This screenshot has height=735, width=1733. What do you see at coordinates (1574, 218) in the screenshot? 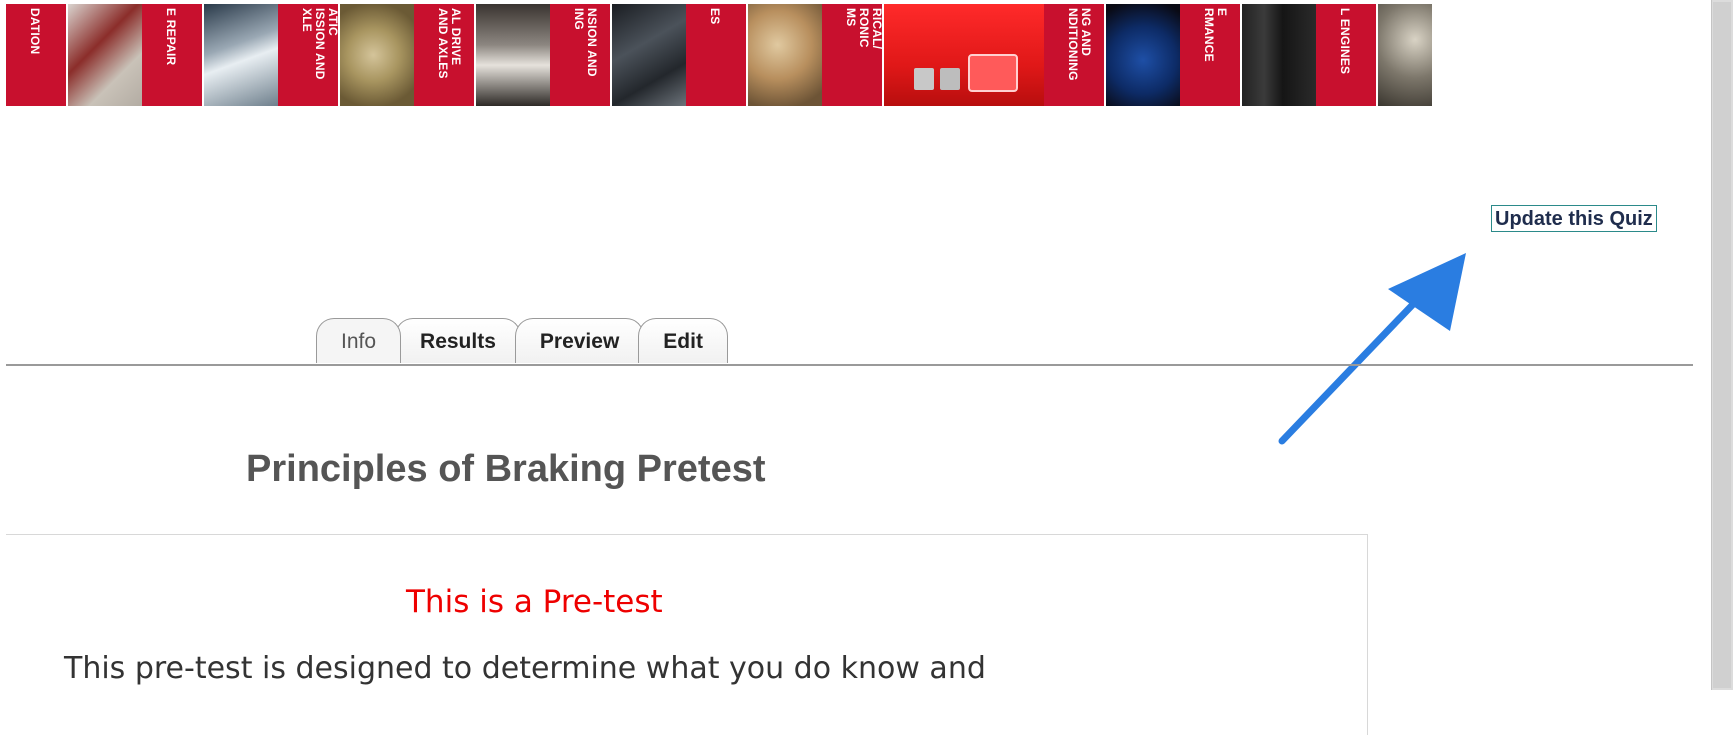
I see `update-quiz-button: Update this Quiz` at bounding box center [1574, 218].